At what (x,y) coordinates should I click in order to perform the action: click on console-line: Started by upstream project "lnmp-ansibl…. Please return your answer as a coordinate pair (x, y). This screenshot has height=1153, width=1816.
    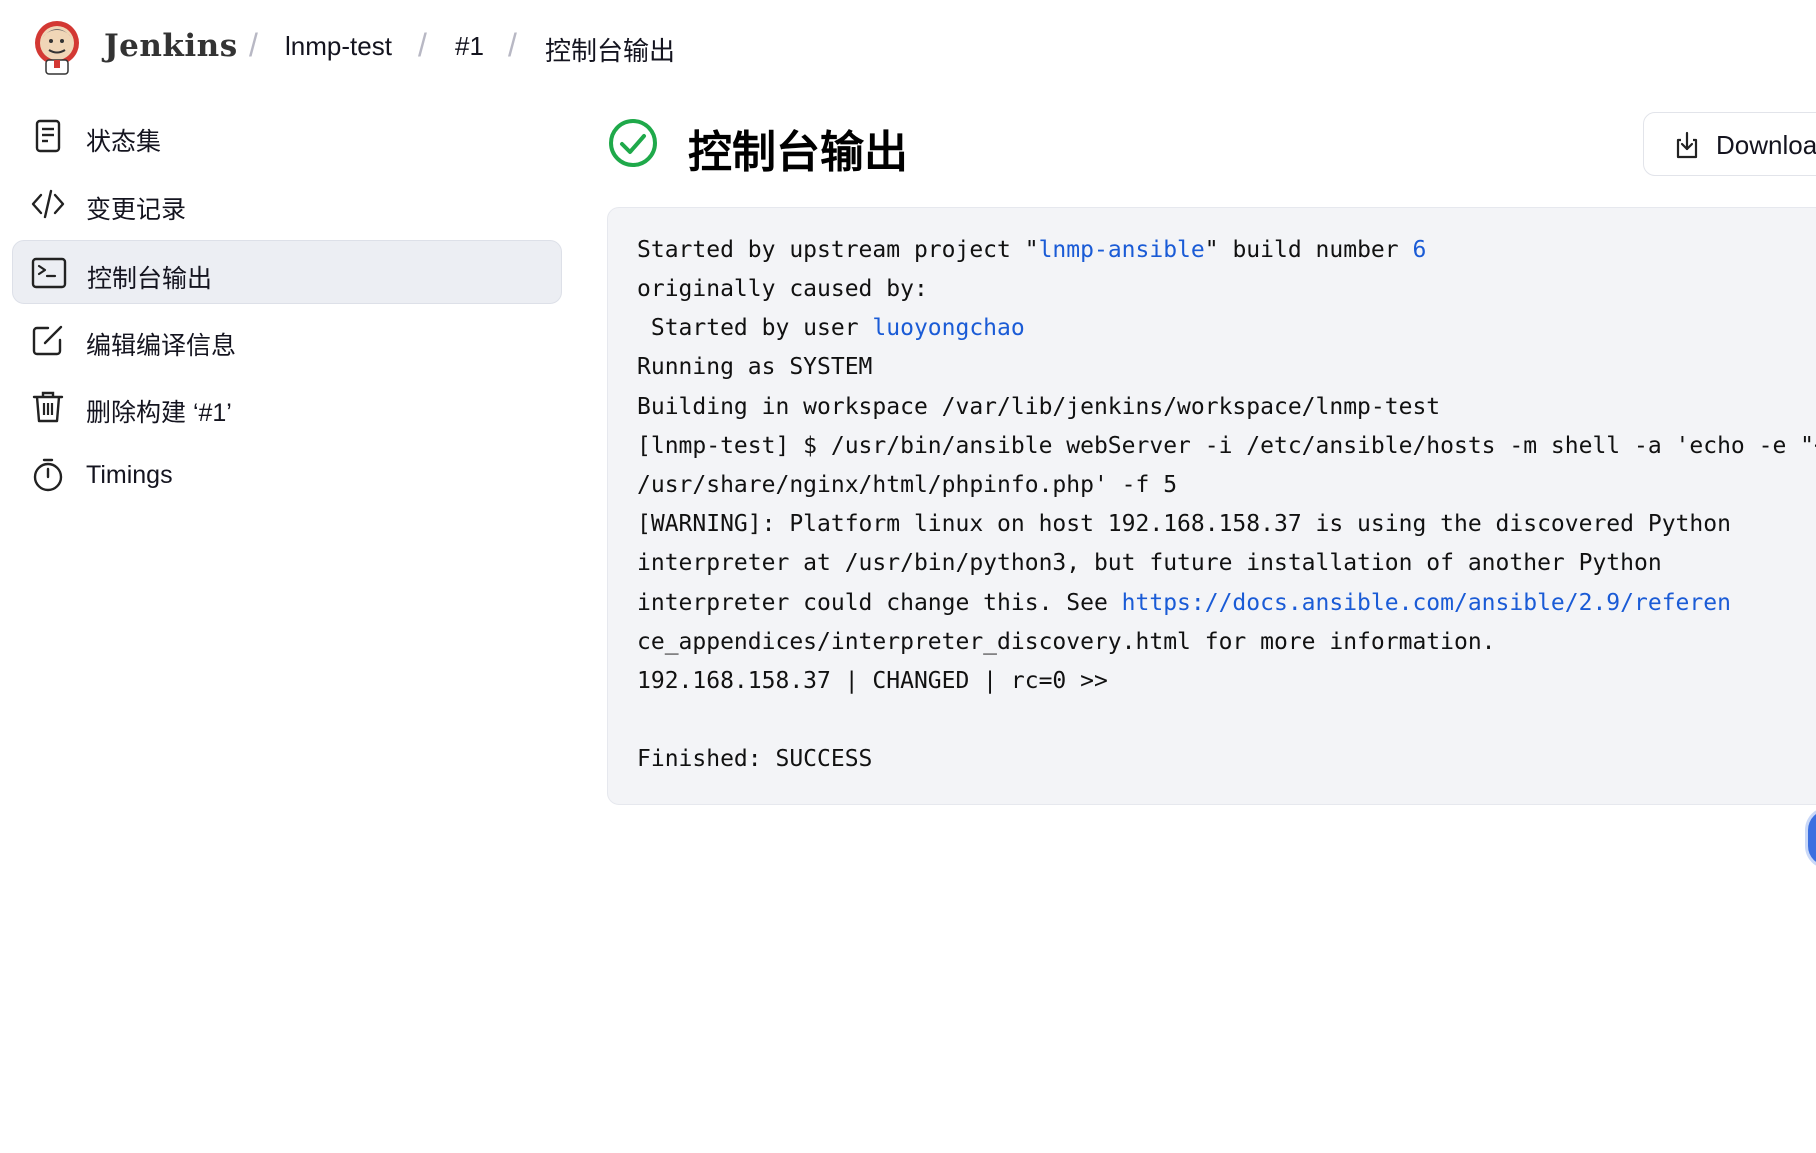
    Looking at the image, I should click on (1032, 250).